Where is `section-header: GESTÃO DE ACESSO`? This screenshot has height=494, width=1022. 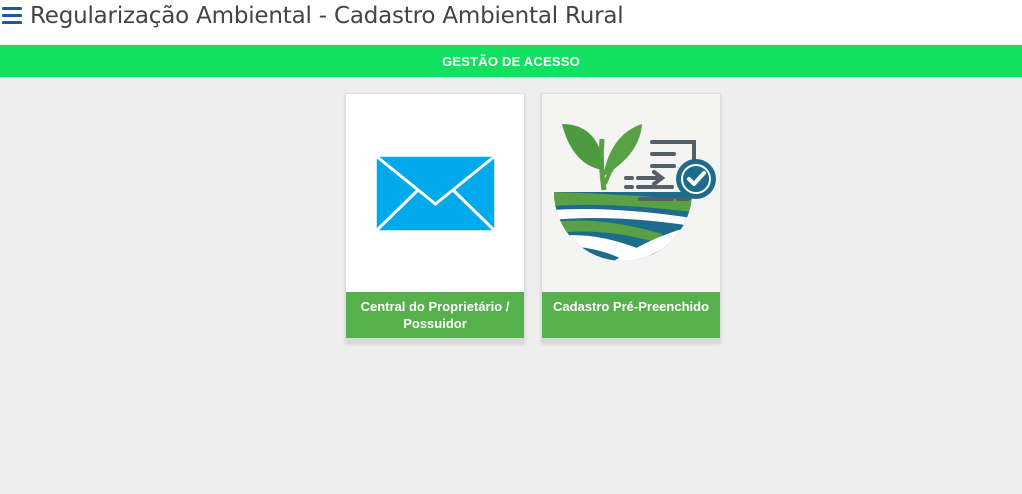 section-header: GESTÃO DE ACESSO is located at coordinates (511, 61).